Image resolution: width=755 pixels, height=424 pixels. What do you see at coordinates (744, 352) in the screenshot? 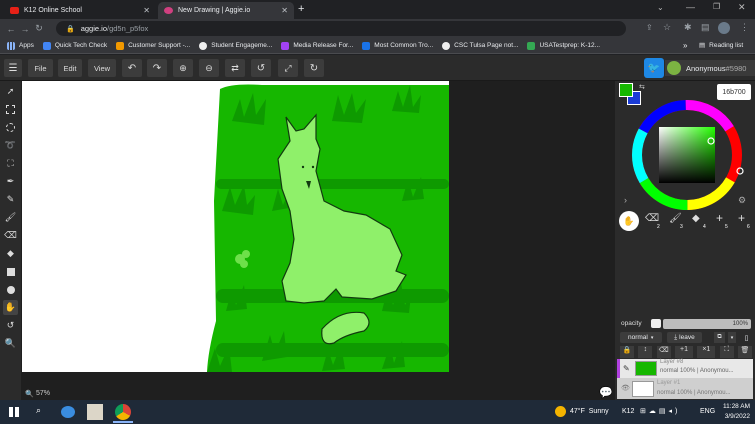
I see `delete-layer-icon: 🗑` at bounding box center [744, 352].